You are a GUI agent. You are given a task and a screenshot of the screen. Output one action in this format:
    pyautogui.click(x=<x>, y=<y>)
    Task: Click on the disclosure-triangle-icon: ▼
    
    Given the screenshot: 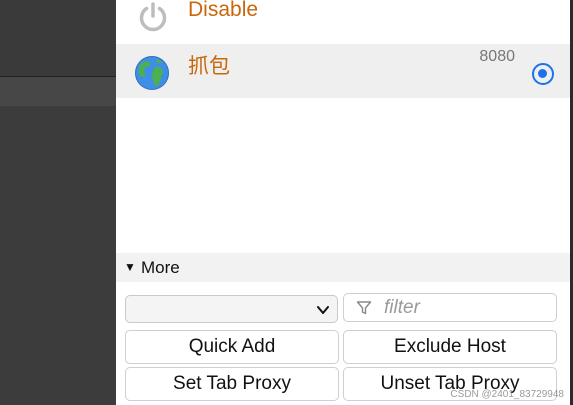 What is the action you would take?
    pyautogui.click(x=130, y=267)
    